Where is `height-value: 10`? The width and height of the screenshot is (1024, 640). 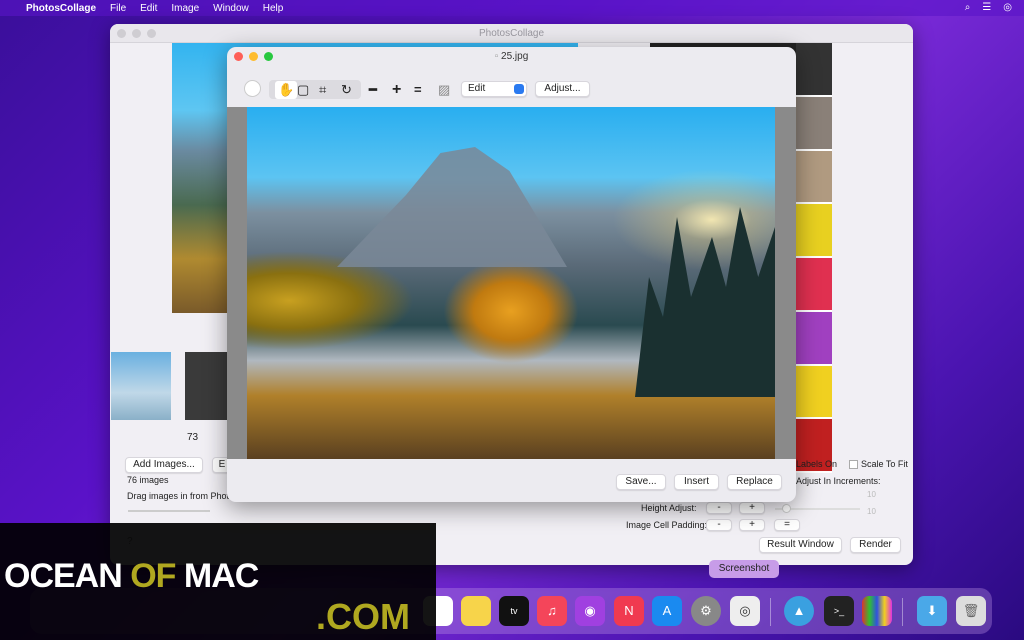
height-value: 10 is located at coordinates (871, 511).